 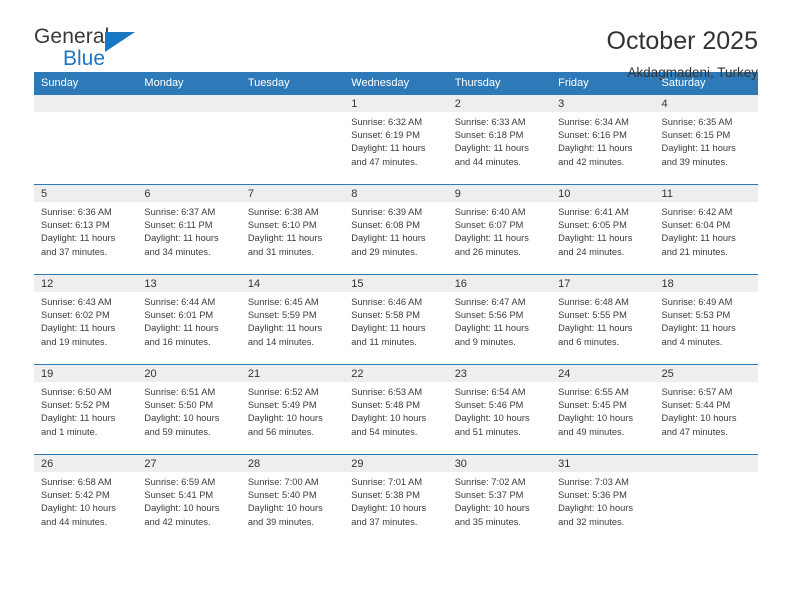 I want to click on day-number: 30, so click(x=499, y=463).